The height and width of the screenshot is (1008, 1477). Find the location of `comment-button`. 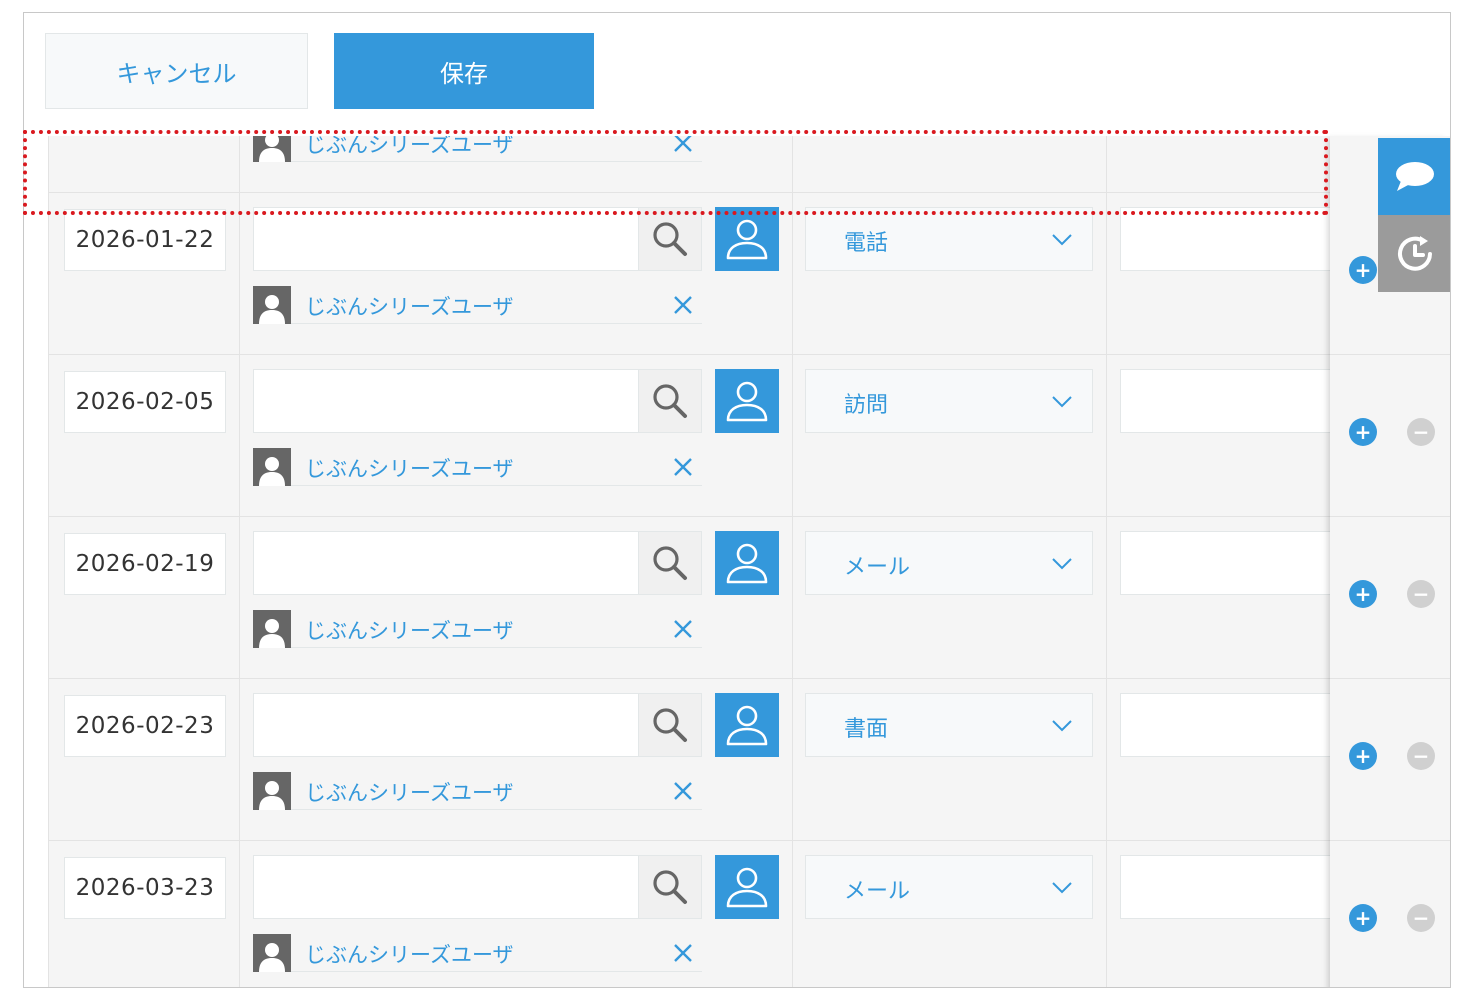

comment-button is located at coordinates (1414, 176).